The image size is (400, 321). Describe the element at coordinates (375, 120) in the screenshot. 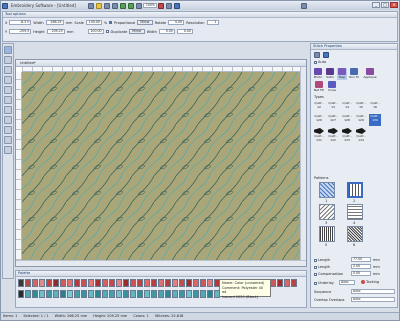

I see `quilt-cell-selected: Quilt - 130` at that location.